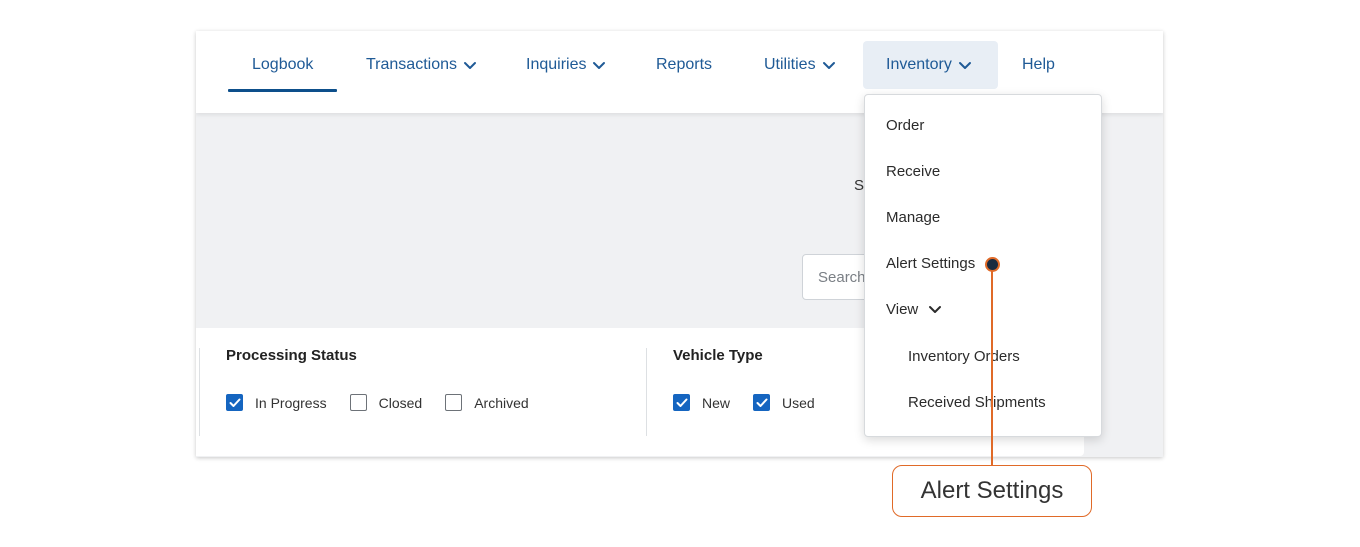 The height and width of the screenshot is (547, 1360). Describe the element at coordinates (400, 402) in the screenshot. I see `checkbox-label: Closed` at that location.